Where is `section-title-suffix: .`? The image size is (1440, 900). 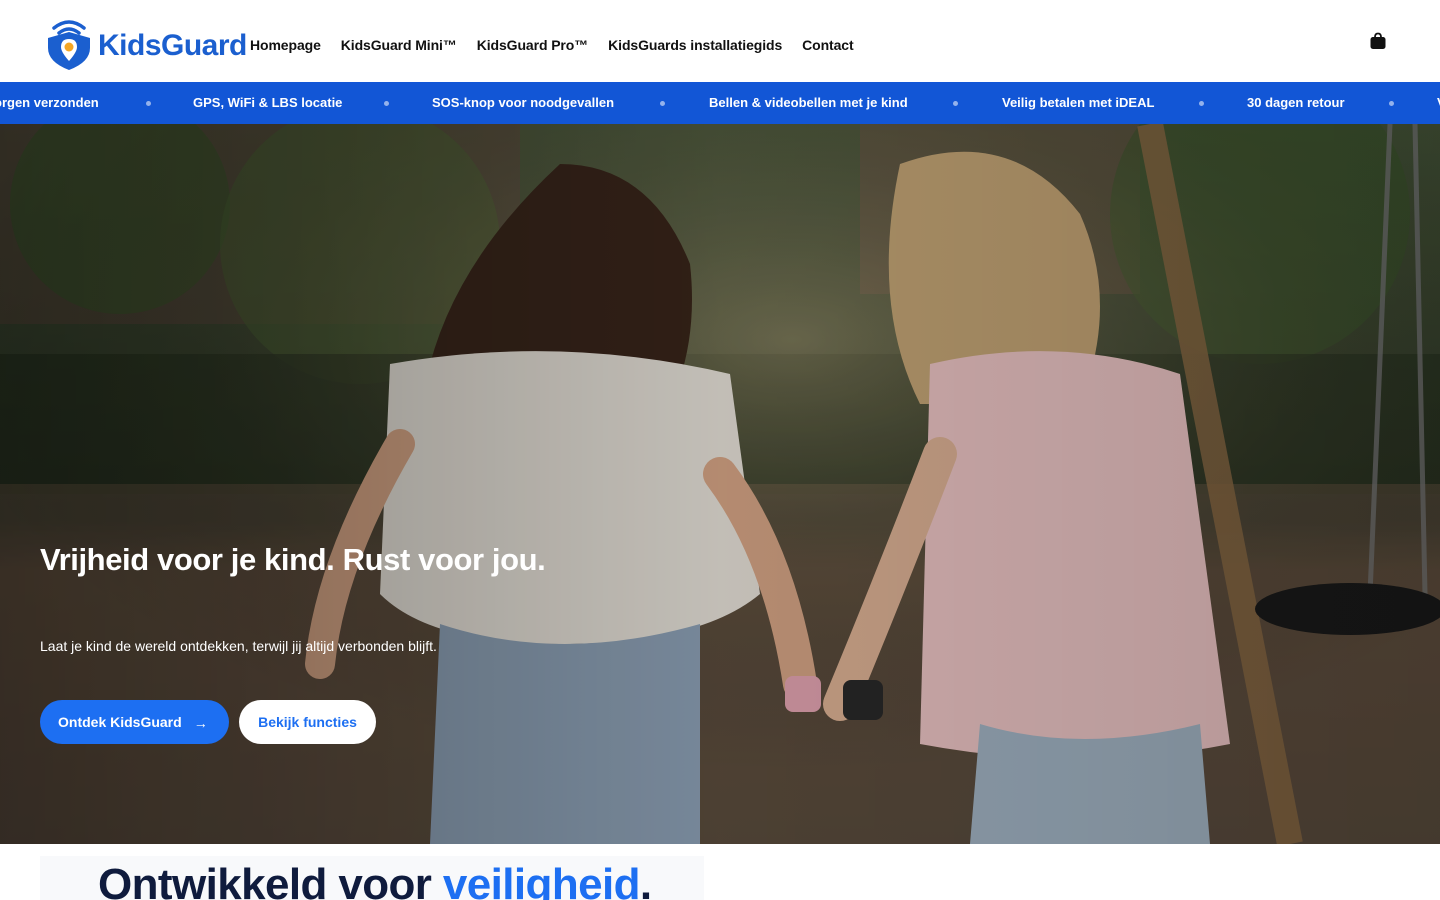 section-title-suffix: . is located at coordinates (645, 880).